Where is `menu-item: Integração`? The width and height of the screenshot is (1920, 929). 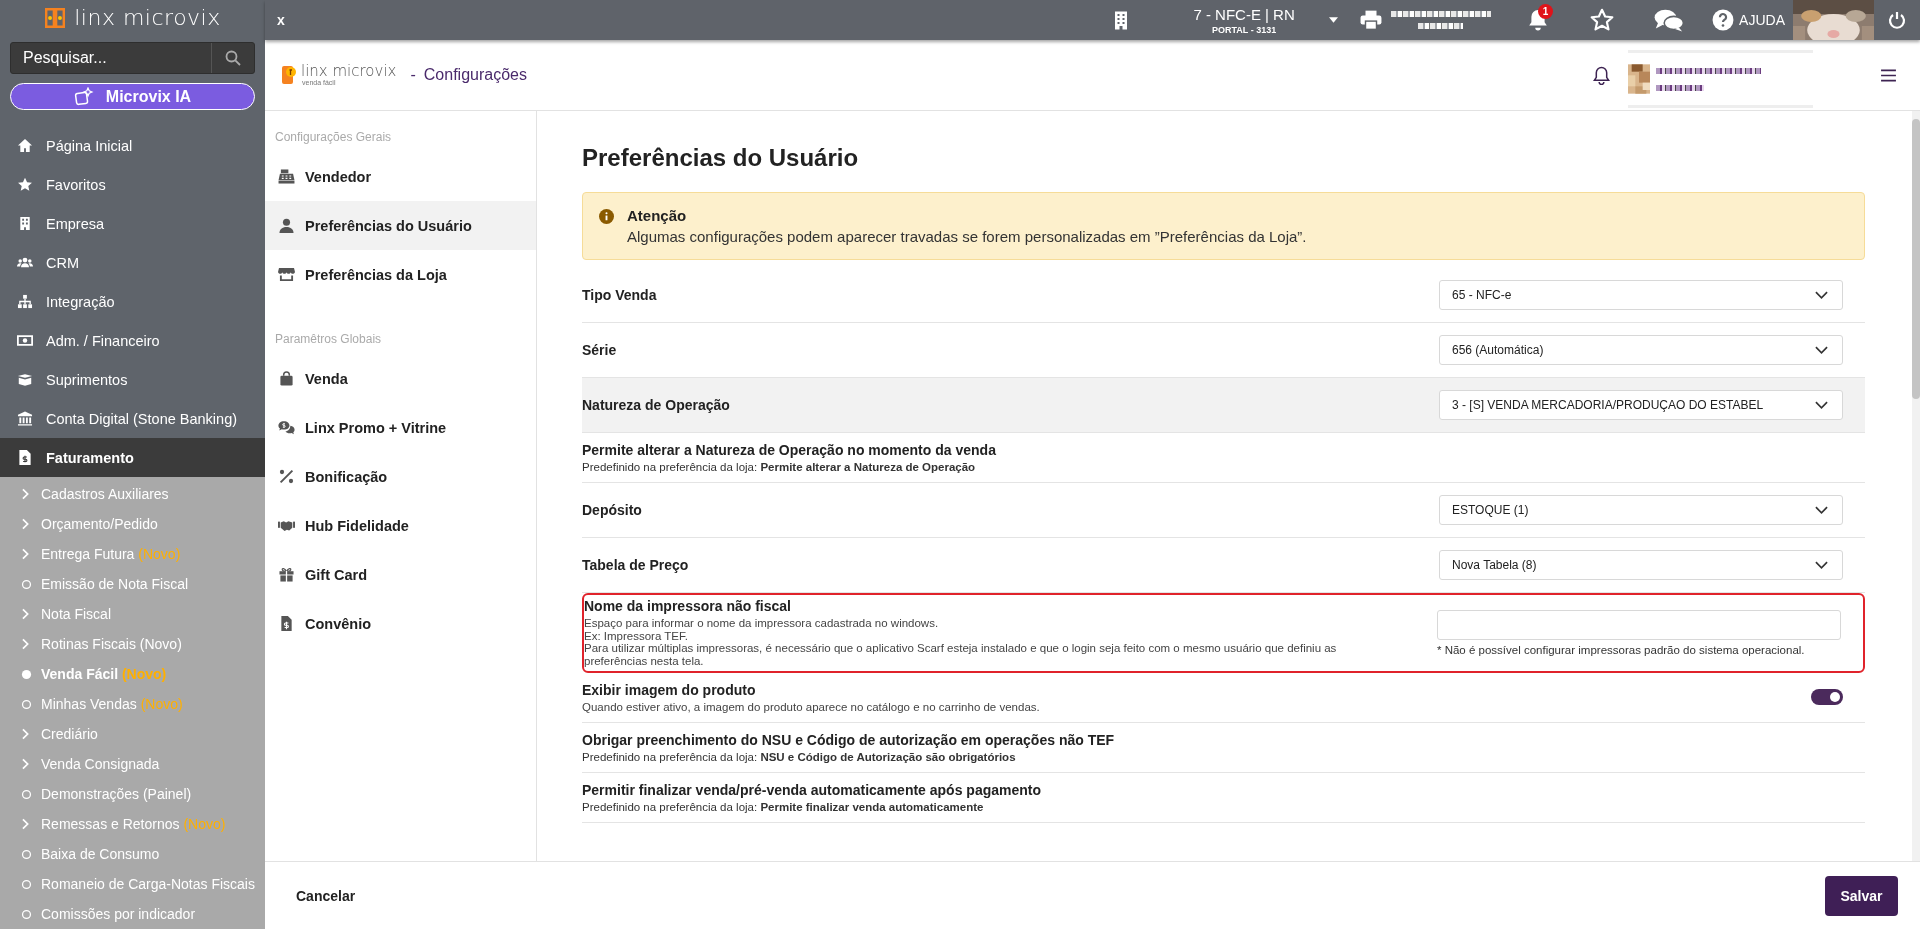 menu-item: Integração is located at coordinates (132, 301).